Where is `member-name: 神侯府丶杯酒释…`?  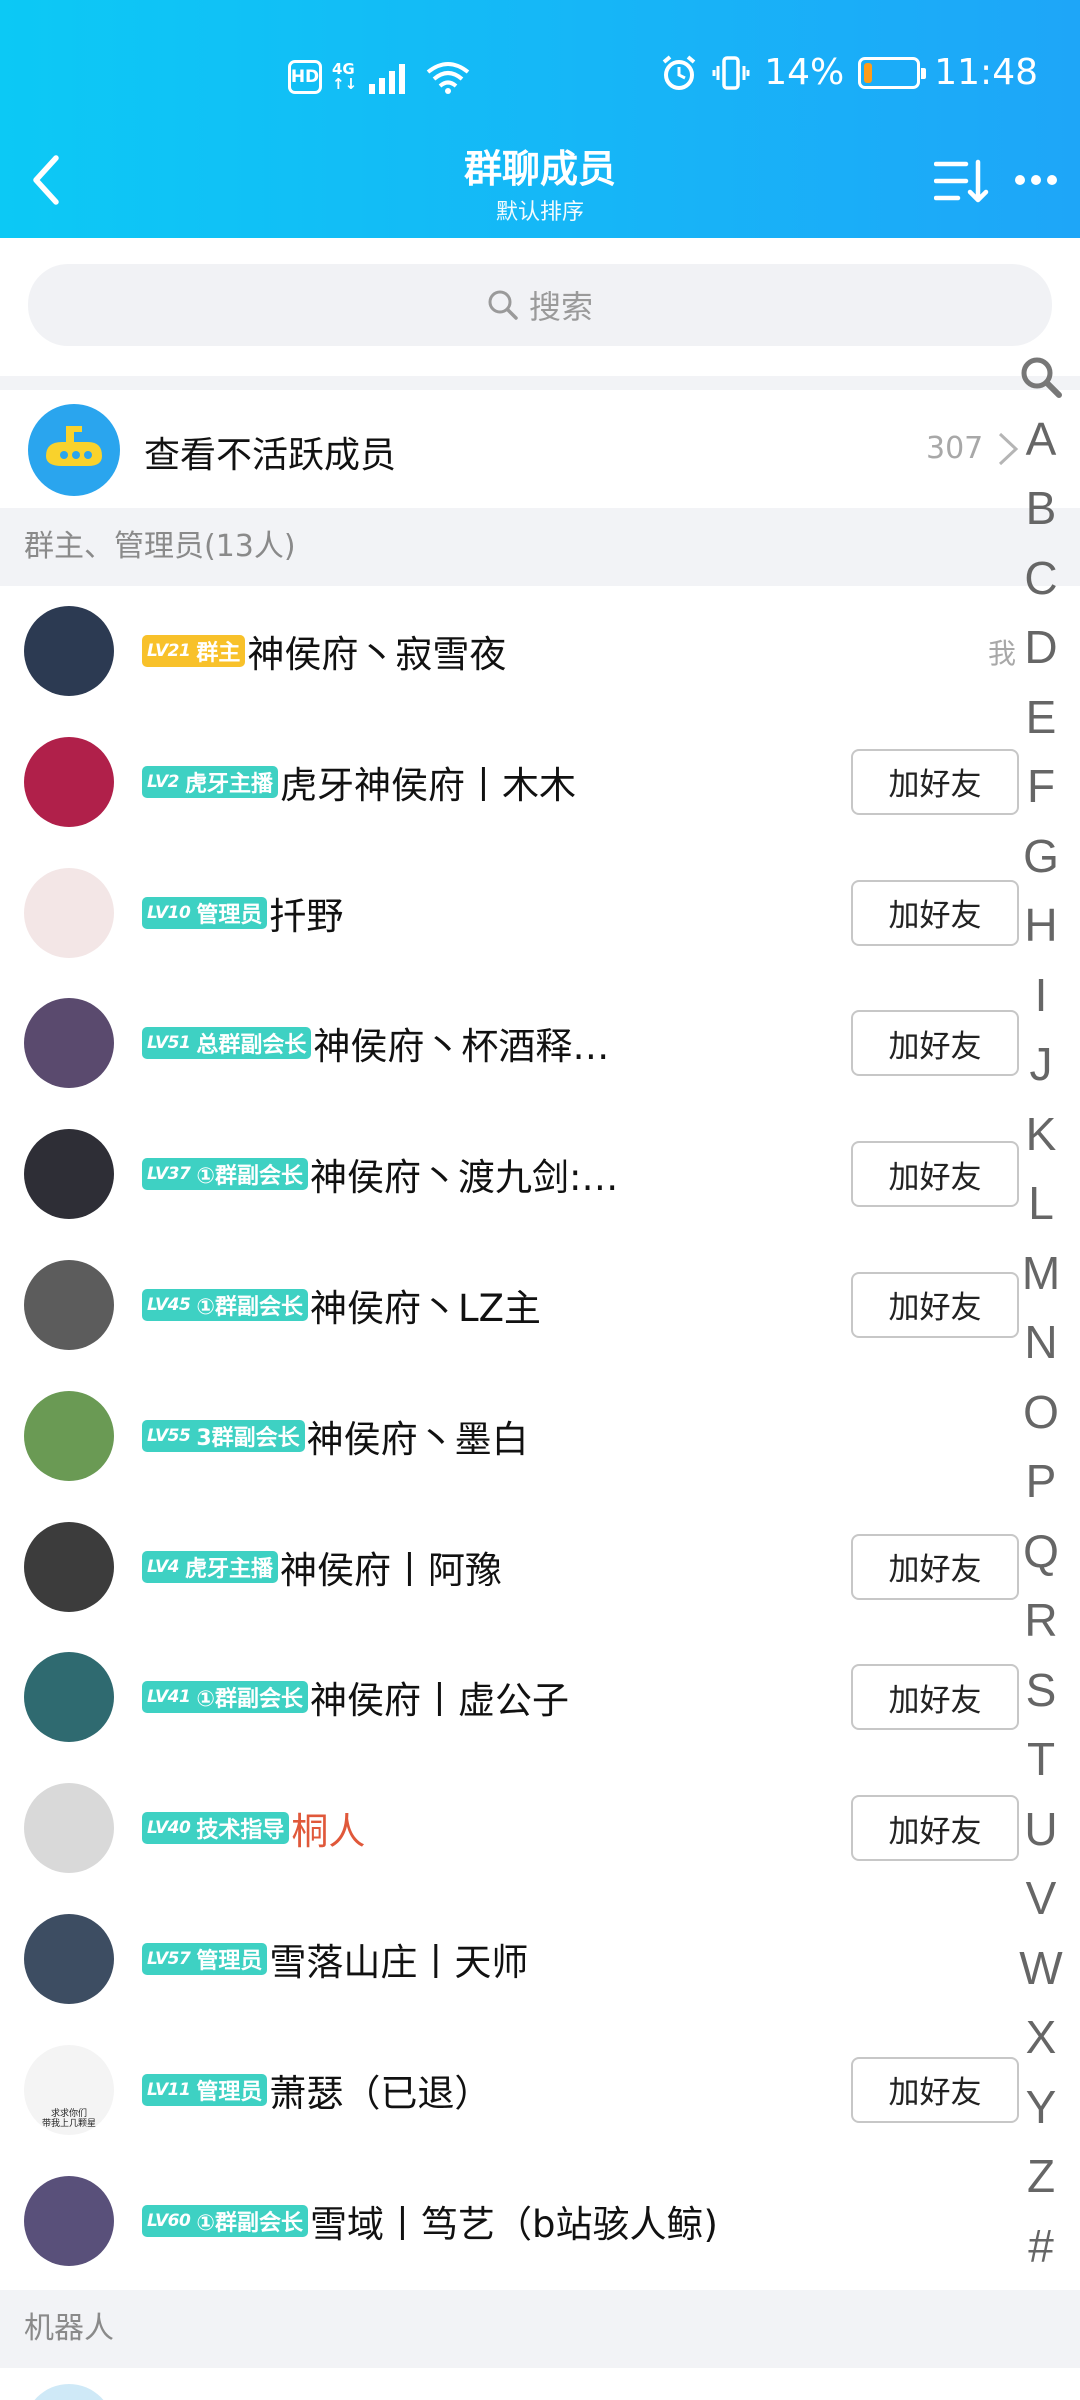 member-name: 神侯府丶杯酒释… is located at coordinates (461, 1047).